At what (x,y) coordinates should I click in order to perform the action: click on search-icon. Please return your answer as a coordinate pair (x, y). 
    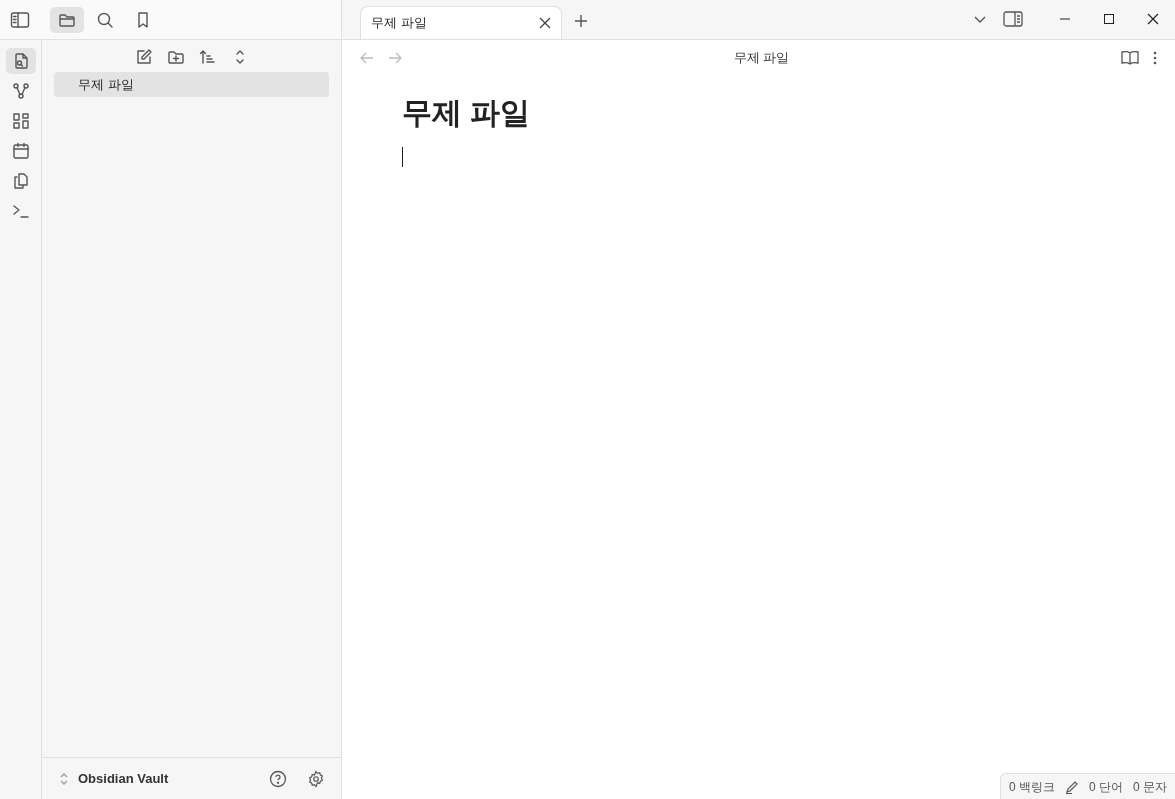
    Looking at the image, I should click on (105, 19).